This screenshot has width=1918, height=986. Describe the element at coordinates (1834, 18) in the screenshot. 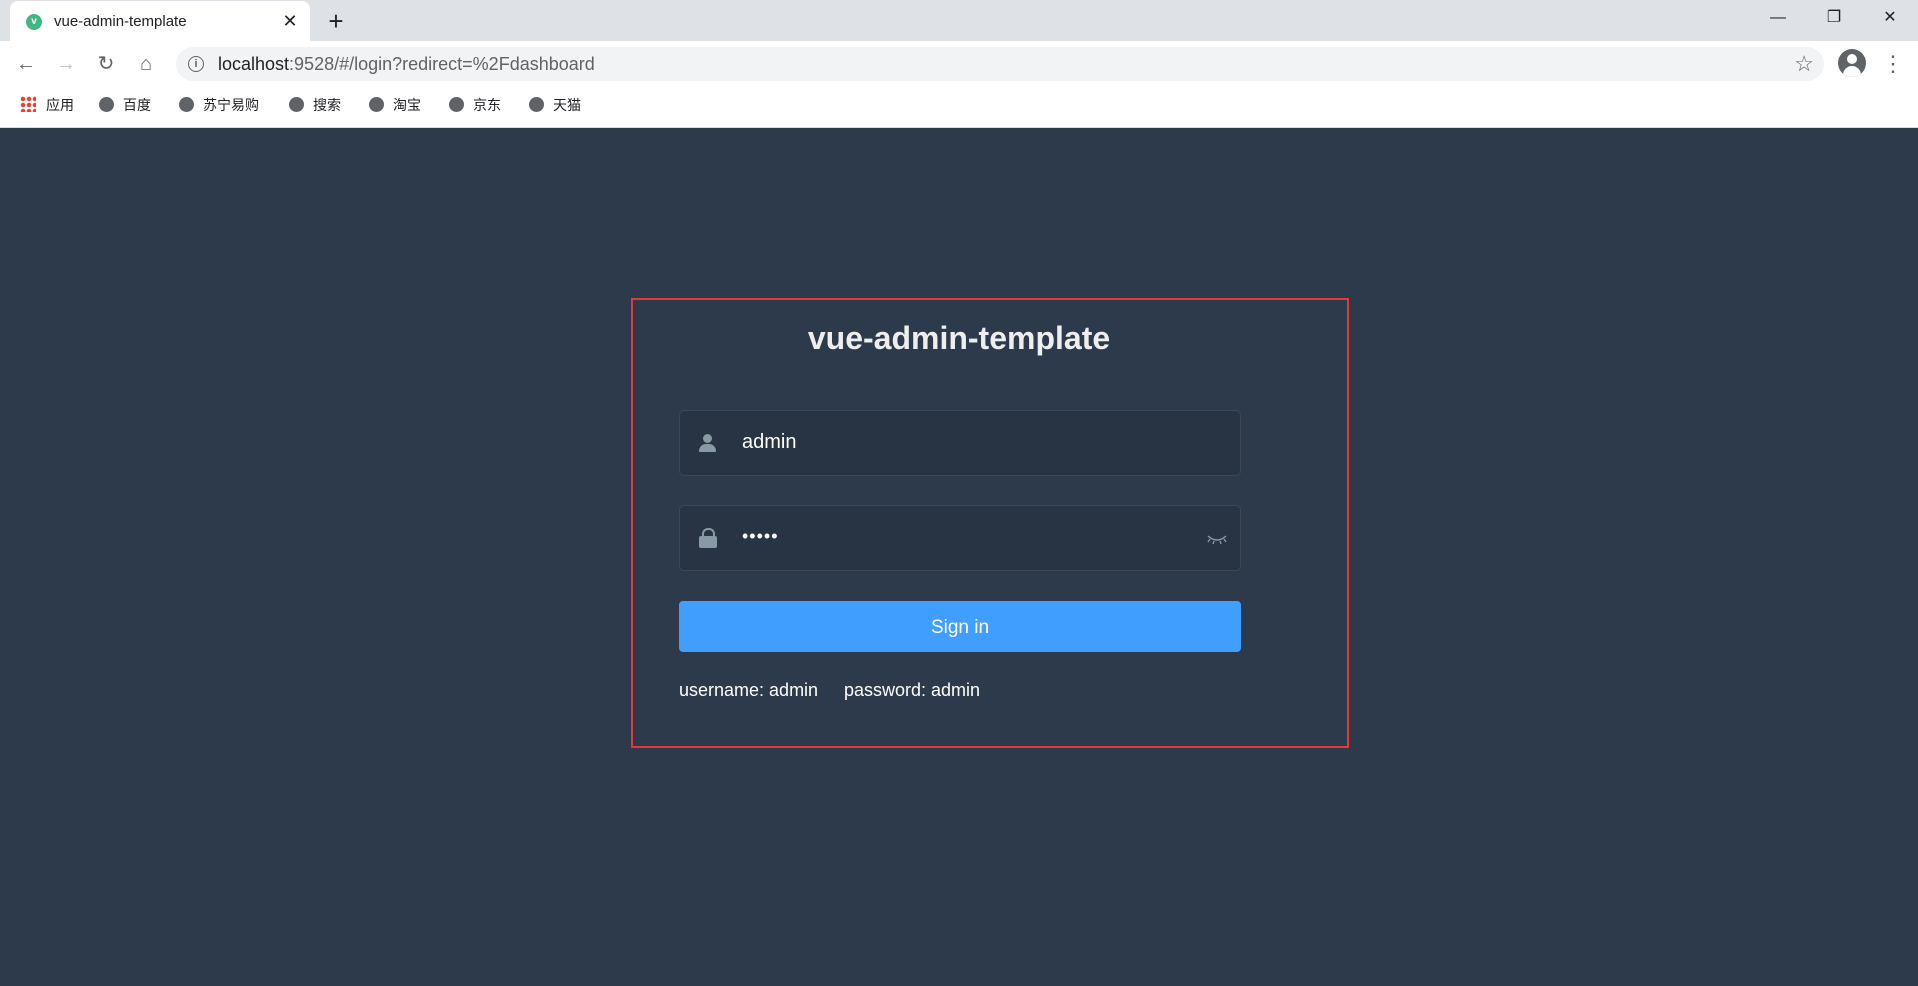

I see `restore-icon: ❐` at that location.